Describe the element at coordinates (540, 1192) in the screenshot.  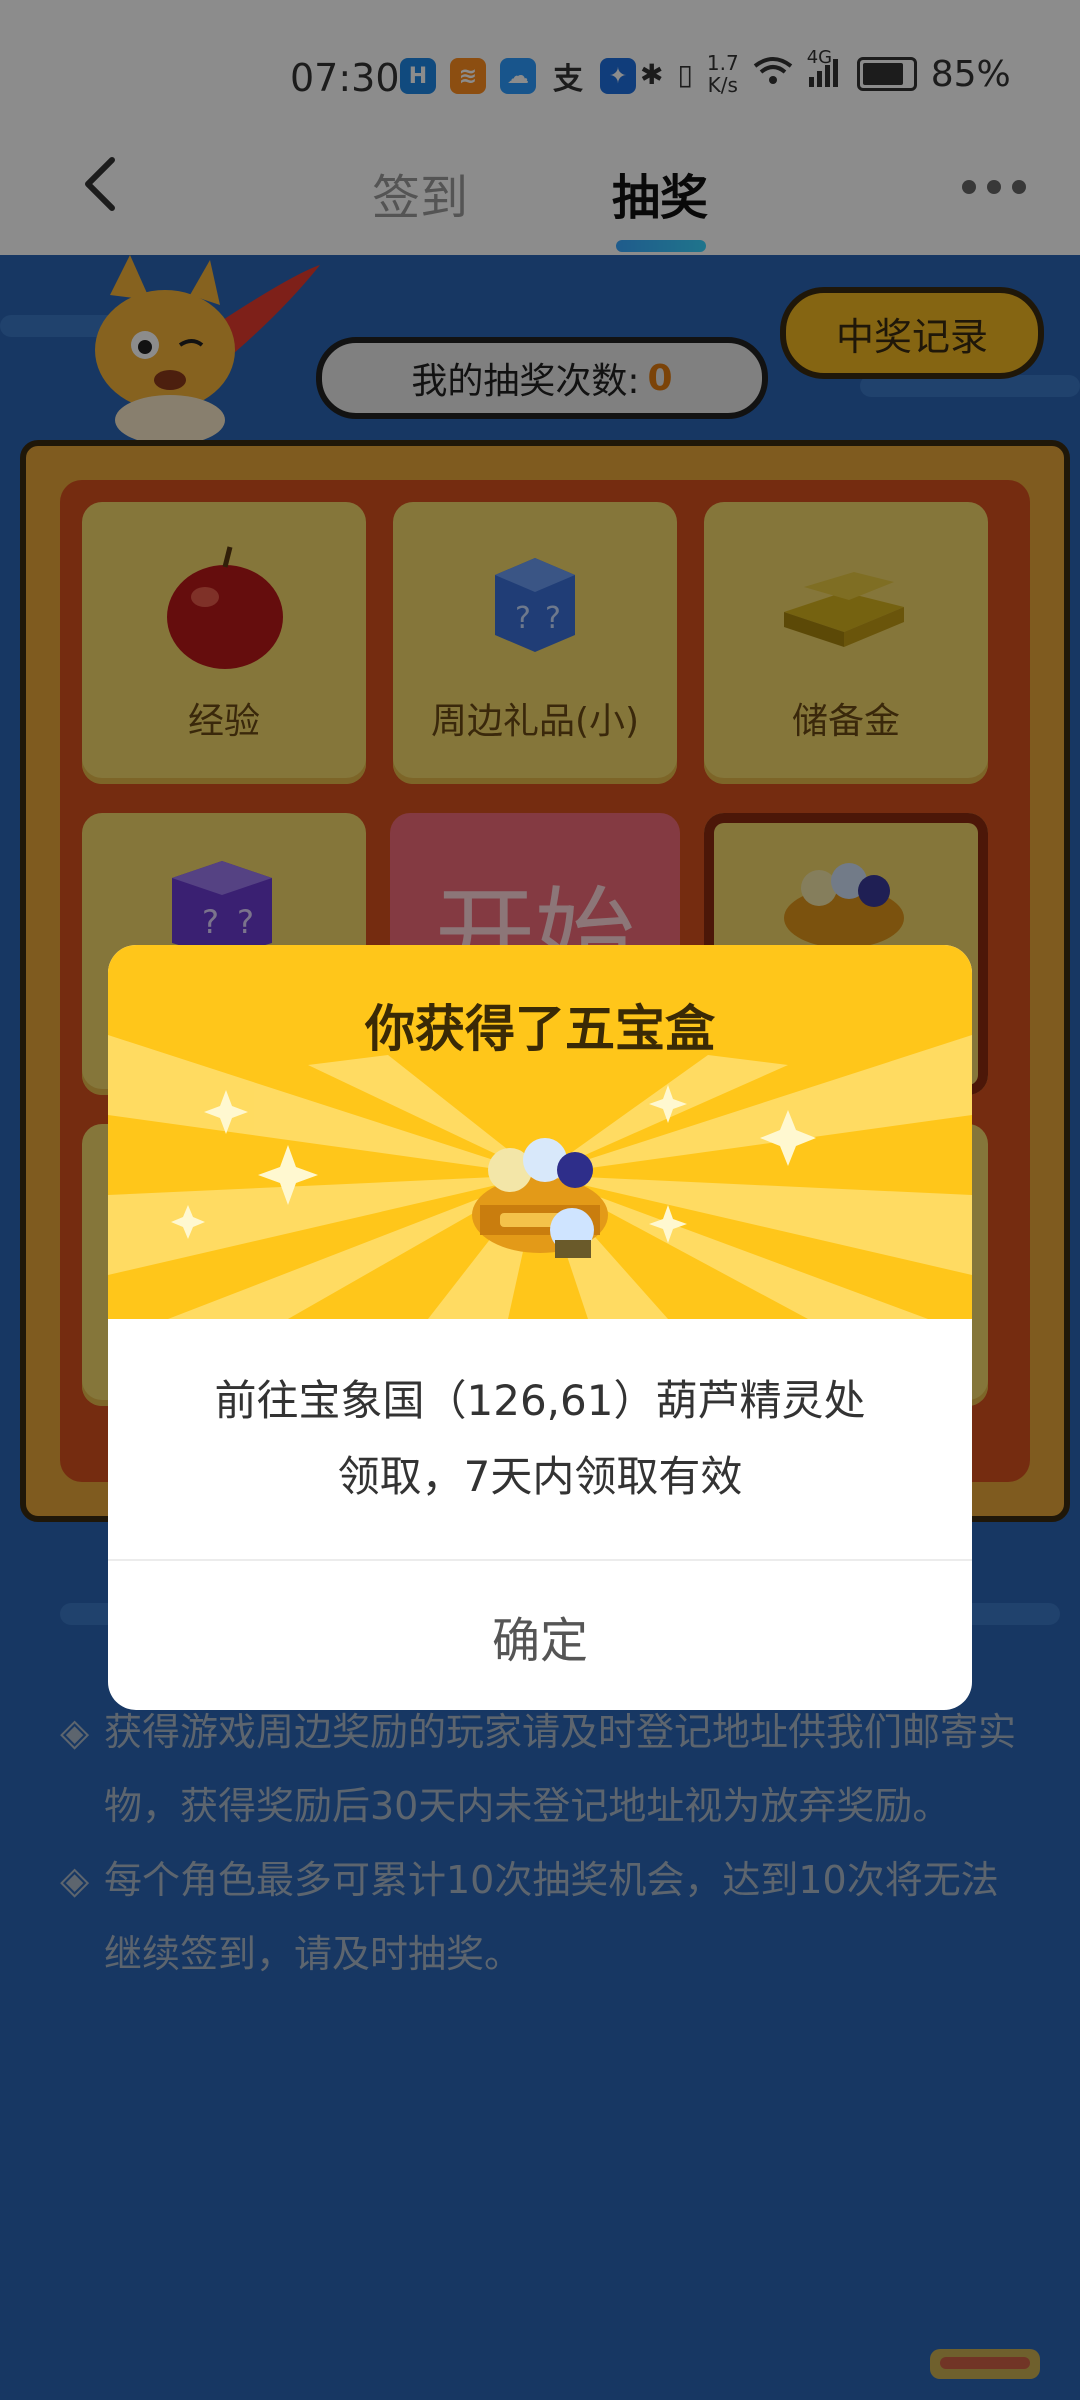
I see `treasure-pot-icon` at that location.